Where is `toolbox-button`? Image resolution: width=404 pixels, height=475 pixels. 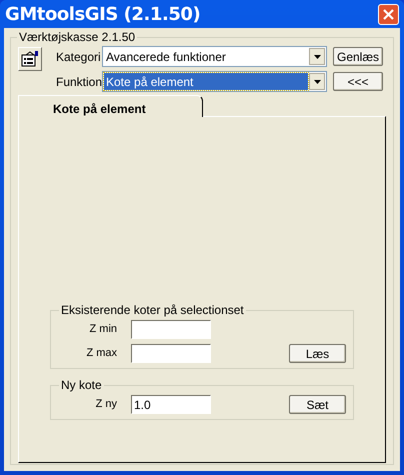 toolbox-button is located at coordinates (30, 59).